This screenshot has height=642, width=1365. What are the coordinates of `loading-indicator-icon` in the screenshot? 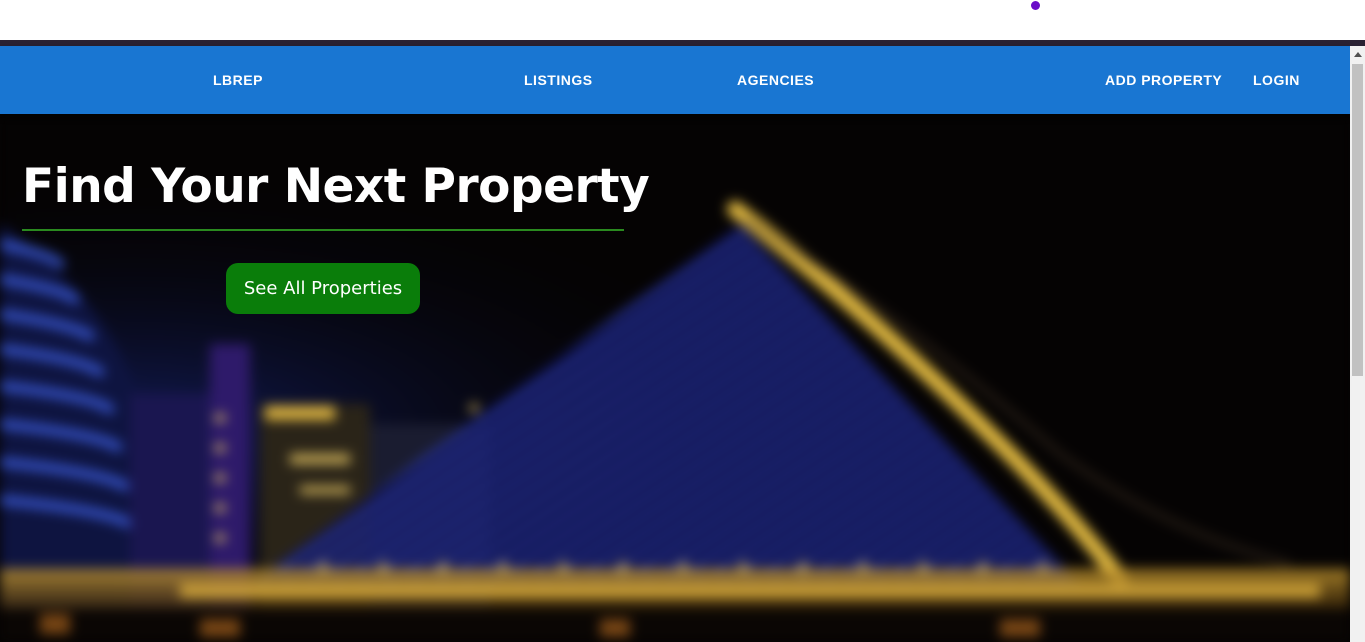 It's located at (1035, 5).